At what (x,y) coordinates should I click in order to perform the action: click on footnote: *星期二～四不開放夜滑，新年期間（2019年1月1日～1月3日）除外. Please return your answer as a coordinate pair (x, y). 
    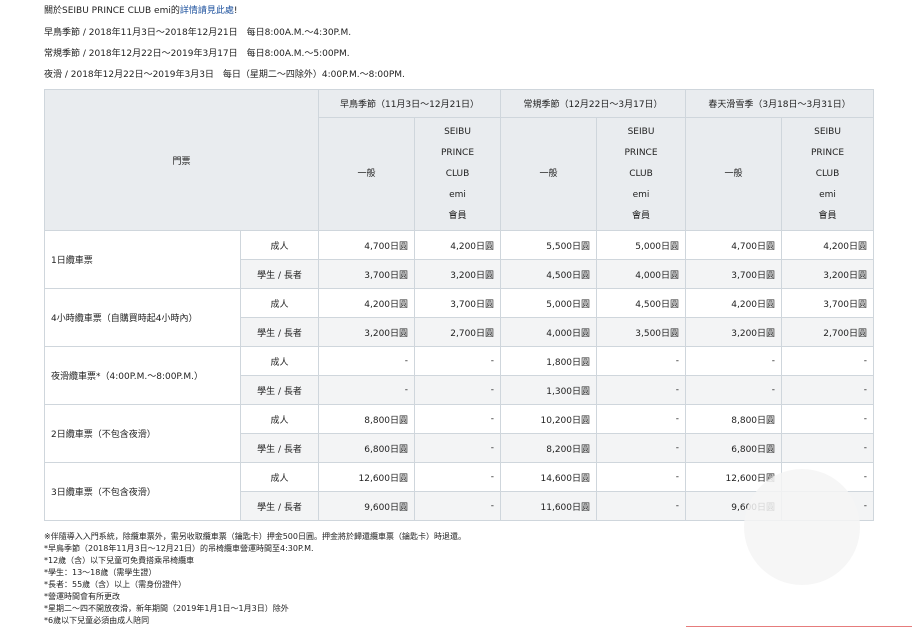
    Looking at the image, I should click on (166, 608).